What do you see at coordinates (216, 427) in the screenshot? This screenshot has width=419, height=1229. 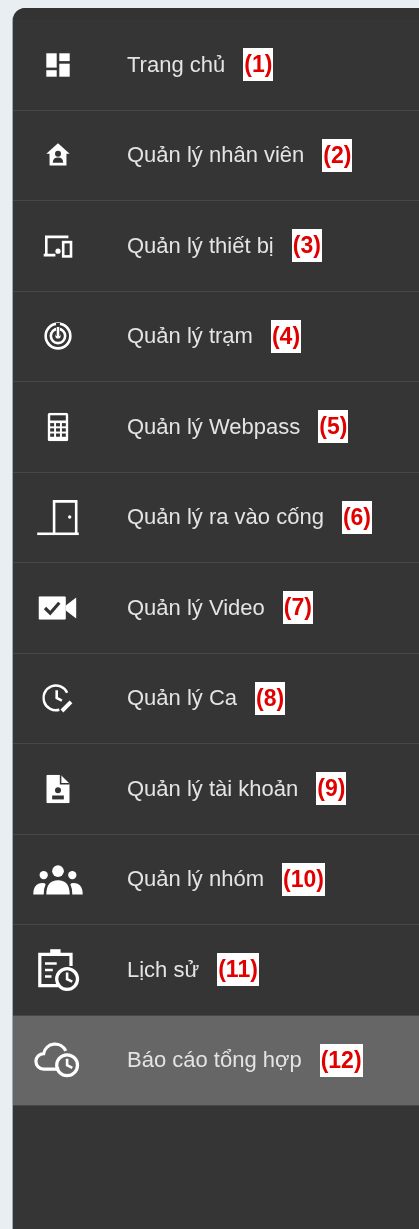 I see `menu-item: Quản lý Webpass (5)` at bounding box center [216, 427].